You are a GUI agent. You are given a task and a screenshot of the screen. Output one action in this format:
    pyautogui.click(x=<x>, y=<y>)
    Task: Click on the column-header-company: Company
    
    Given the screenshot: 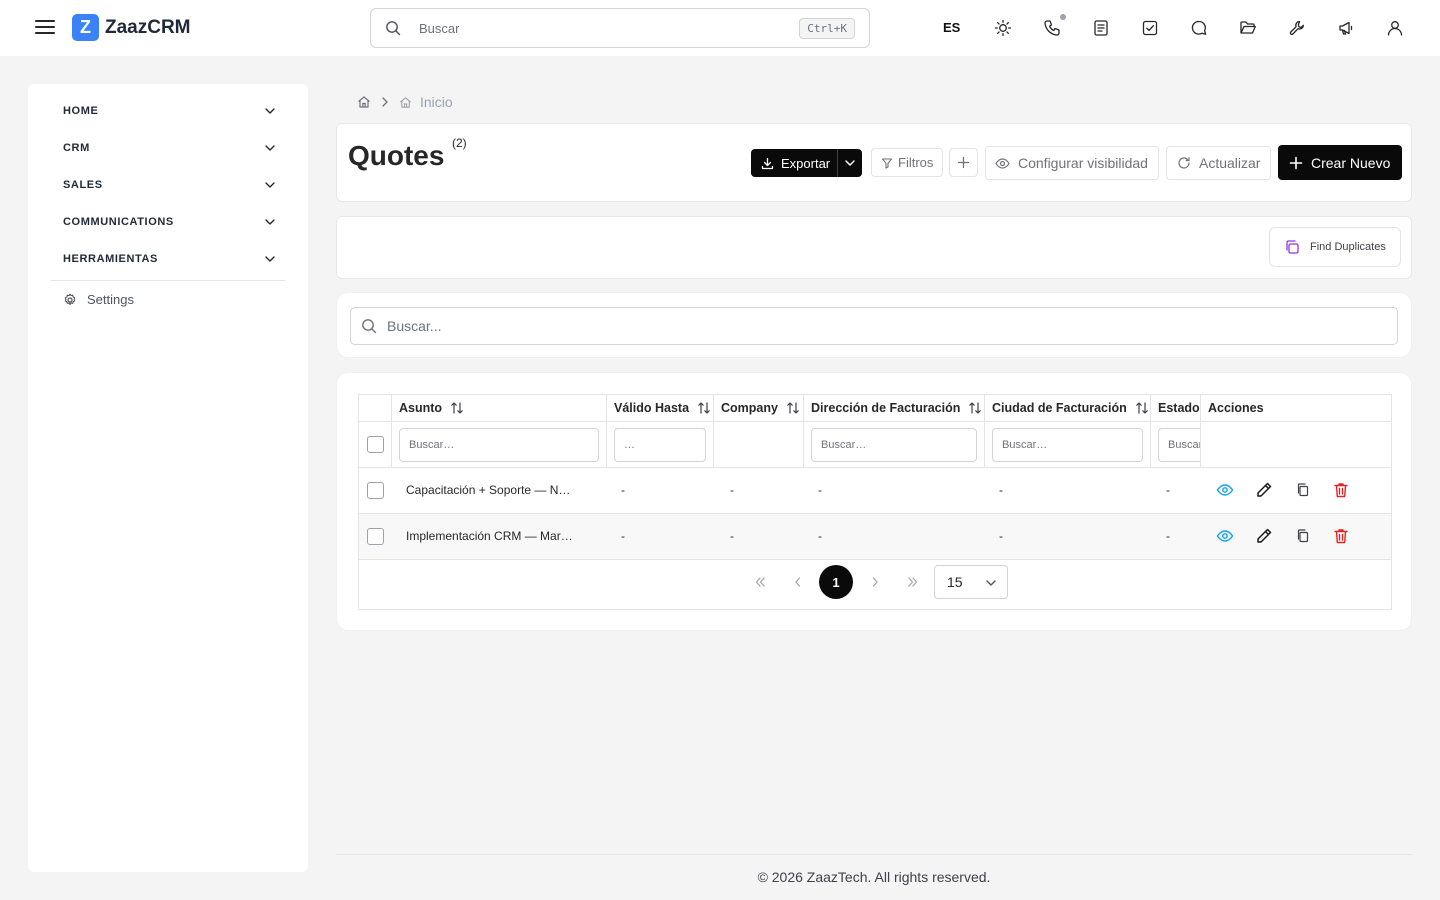 What is the action you would take?
    pyautogui.click(x=761, y=408)
    